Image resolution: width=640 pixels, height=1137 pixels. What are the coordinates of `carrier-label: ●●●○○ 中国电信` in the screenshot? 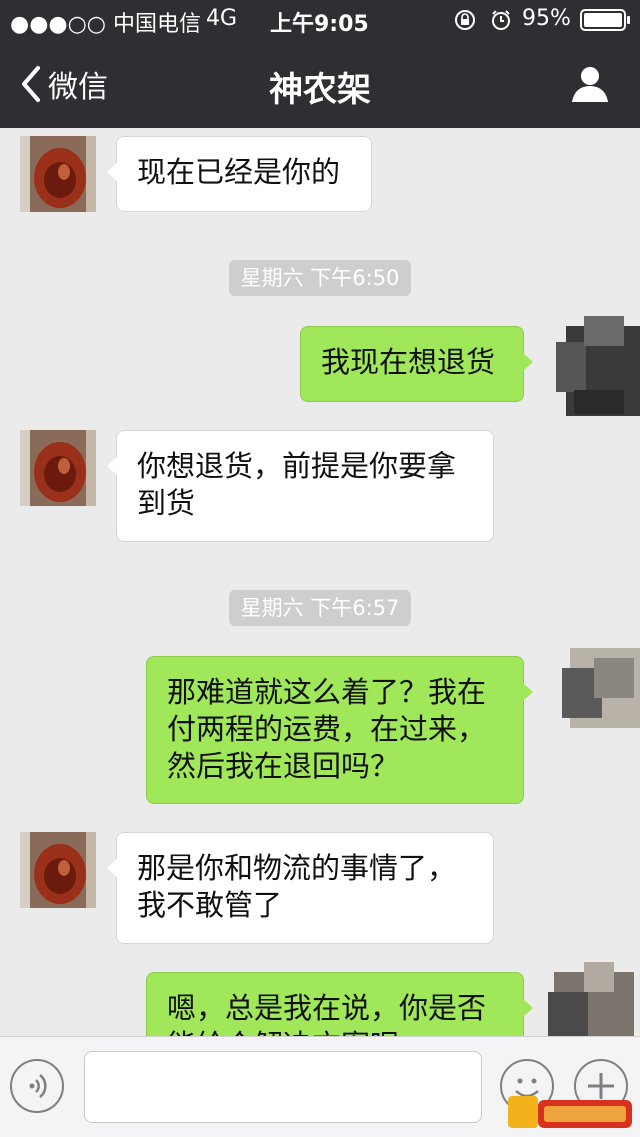 It's located at (105, 24).